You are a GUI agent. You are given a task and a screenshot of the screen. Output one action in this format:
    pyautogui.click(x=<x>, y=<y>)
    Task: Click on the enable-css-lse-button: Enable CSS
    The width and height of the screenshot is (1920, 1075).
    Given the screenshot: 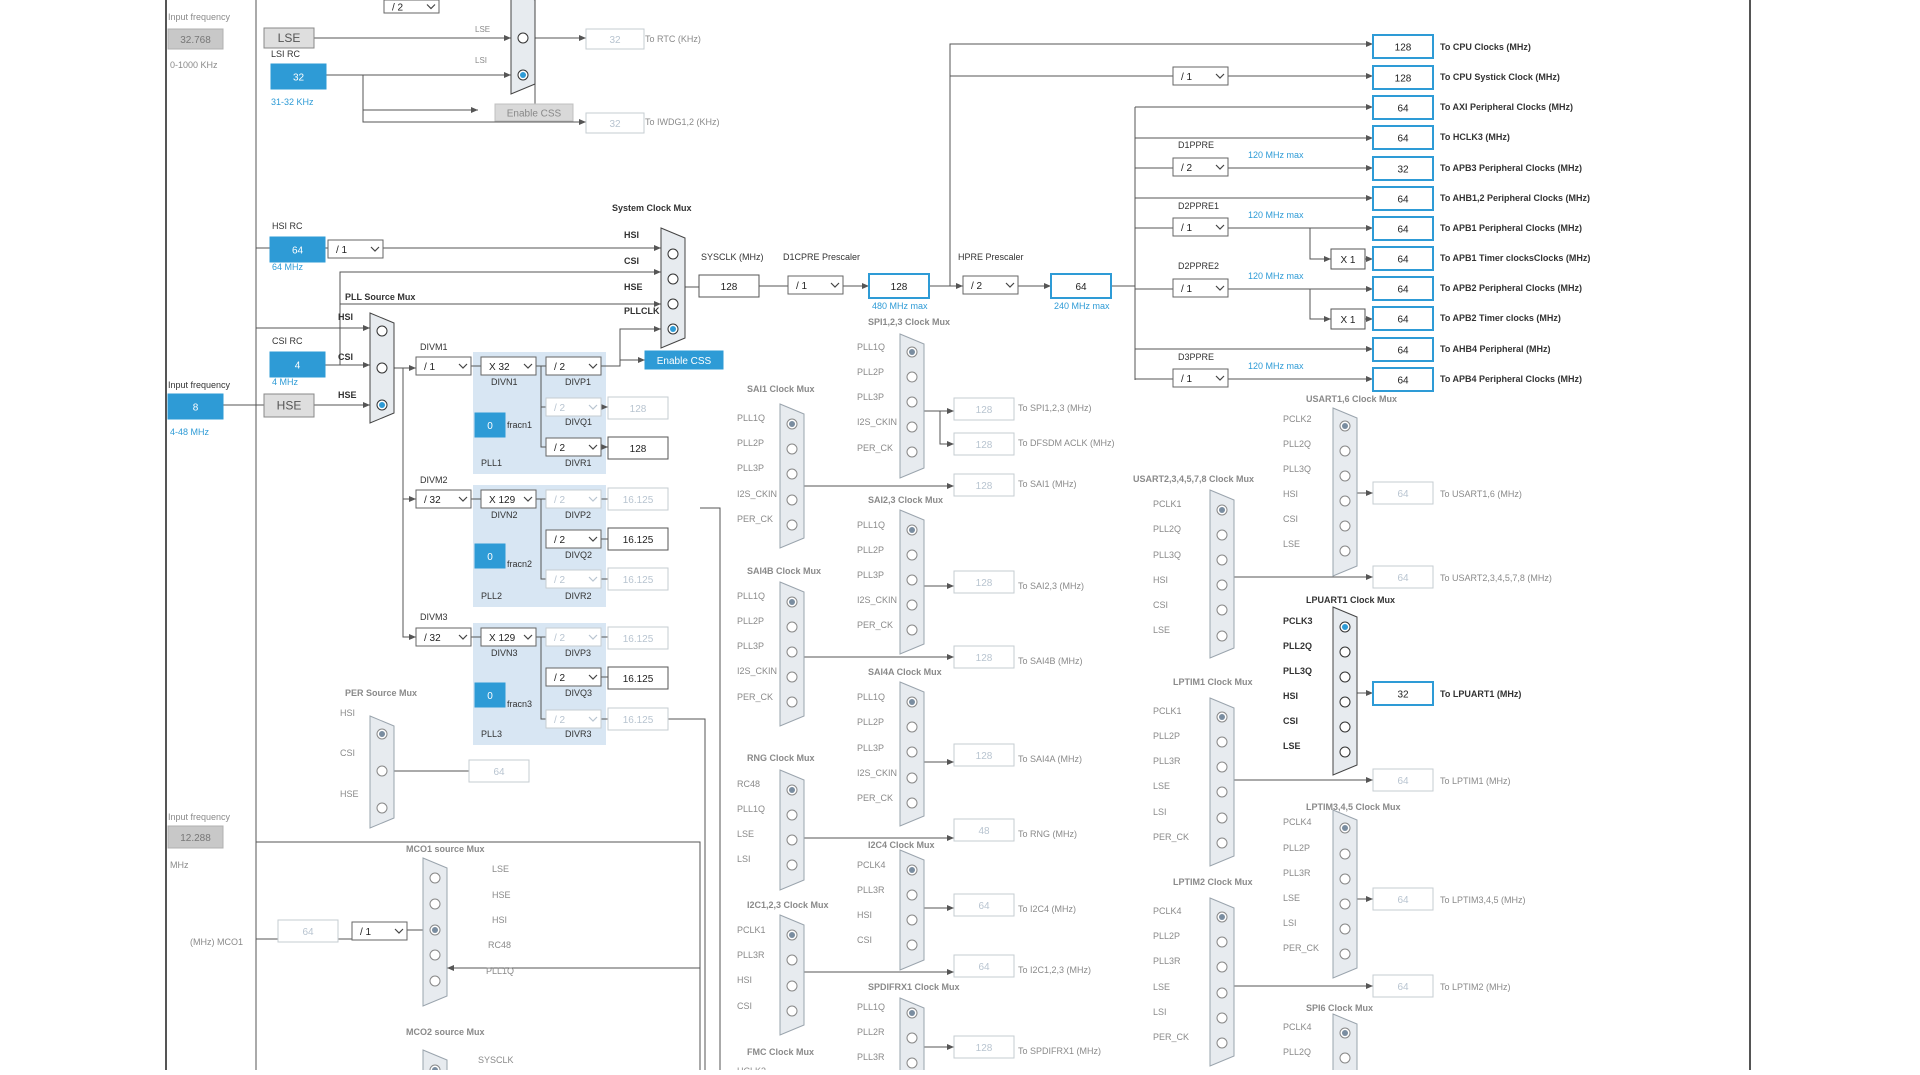 What is the action you would take?
    pyautogui.click(x=534, y=112)
    